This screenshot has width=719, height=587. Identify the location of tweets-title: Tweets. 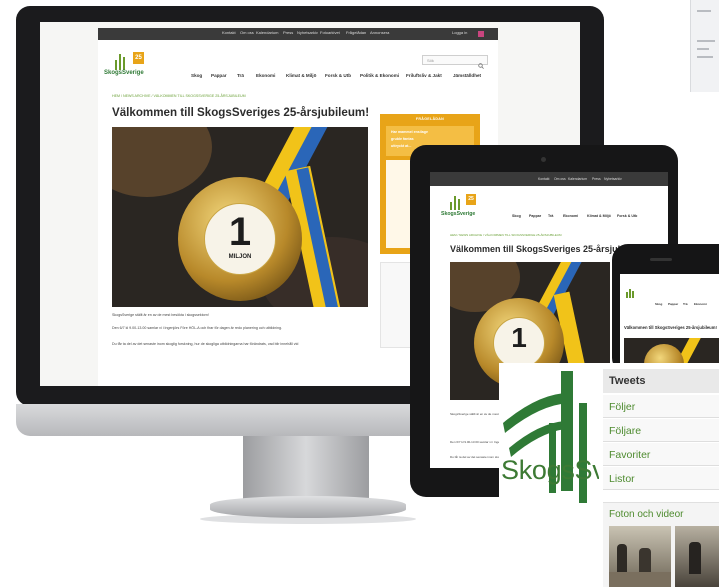
(627, 381).